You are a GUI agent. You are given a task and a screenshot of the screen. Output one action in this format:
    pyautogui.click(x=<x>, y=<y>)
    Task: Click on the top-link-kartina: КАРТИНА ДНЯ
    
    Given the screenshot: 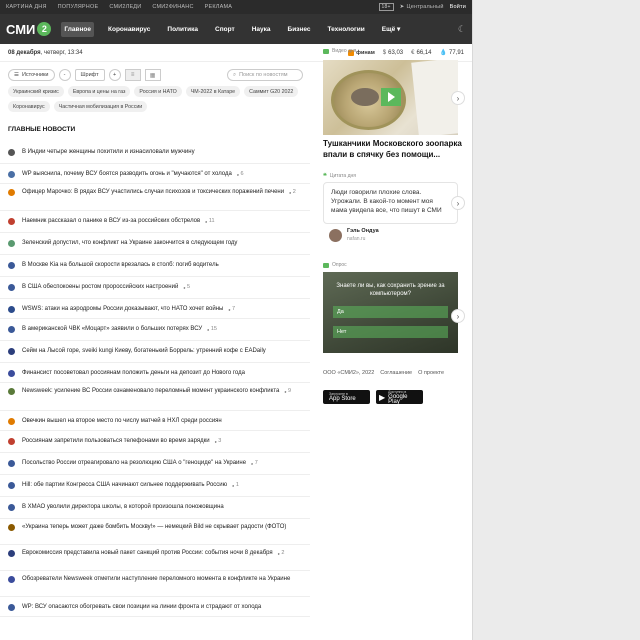 What is the action you would take?
    pyautogui.click(x=26, y=7)
    